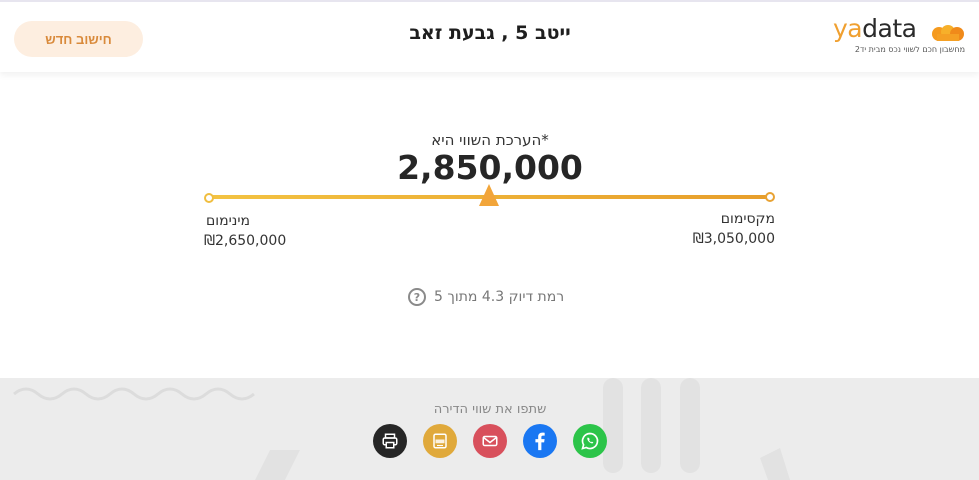 The width and height of the screenshot is (979, 480). What do you see at coordinates (490, 33) in the screenshot?
I see `property-address: ייטב 5 , גבעת זאב` at bounding box center [490, 33].